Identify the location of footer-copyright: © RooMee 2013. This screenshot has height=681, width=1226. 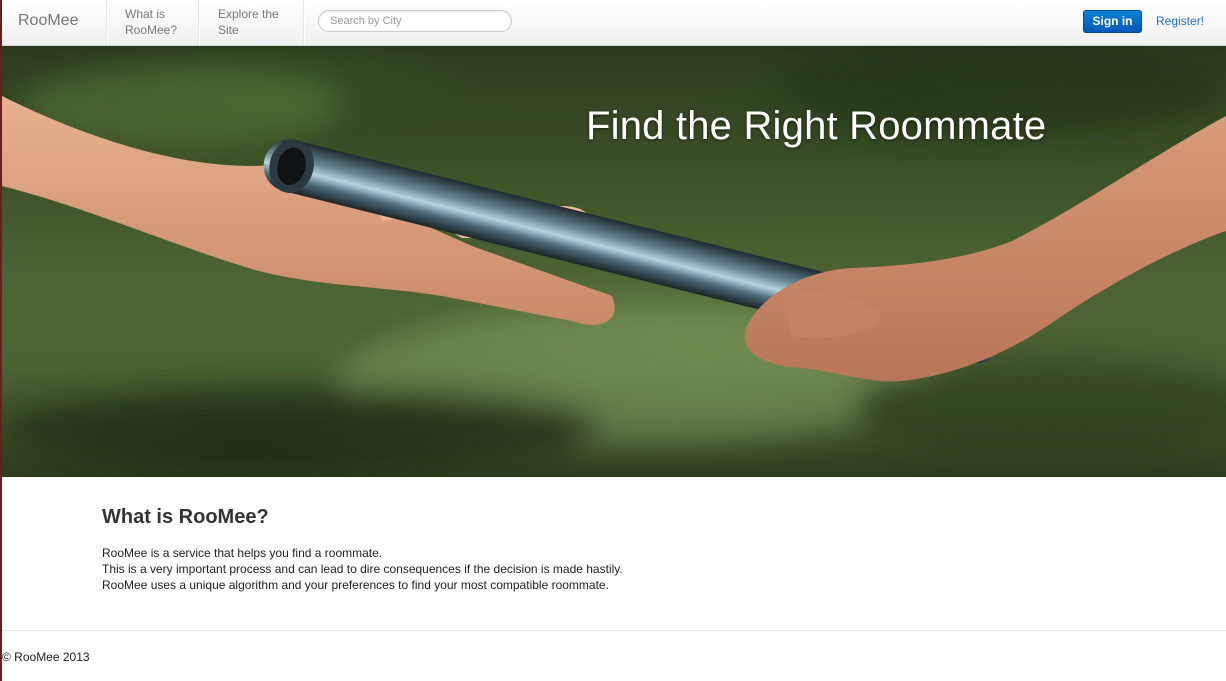
(46, 657).